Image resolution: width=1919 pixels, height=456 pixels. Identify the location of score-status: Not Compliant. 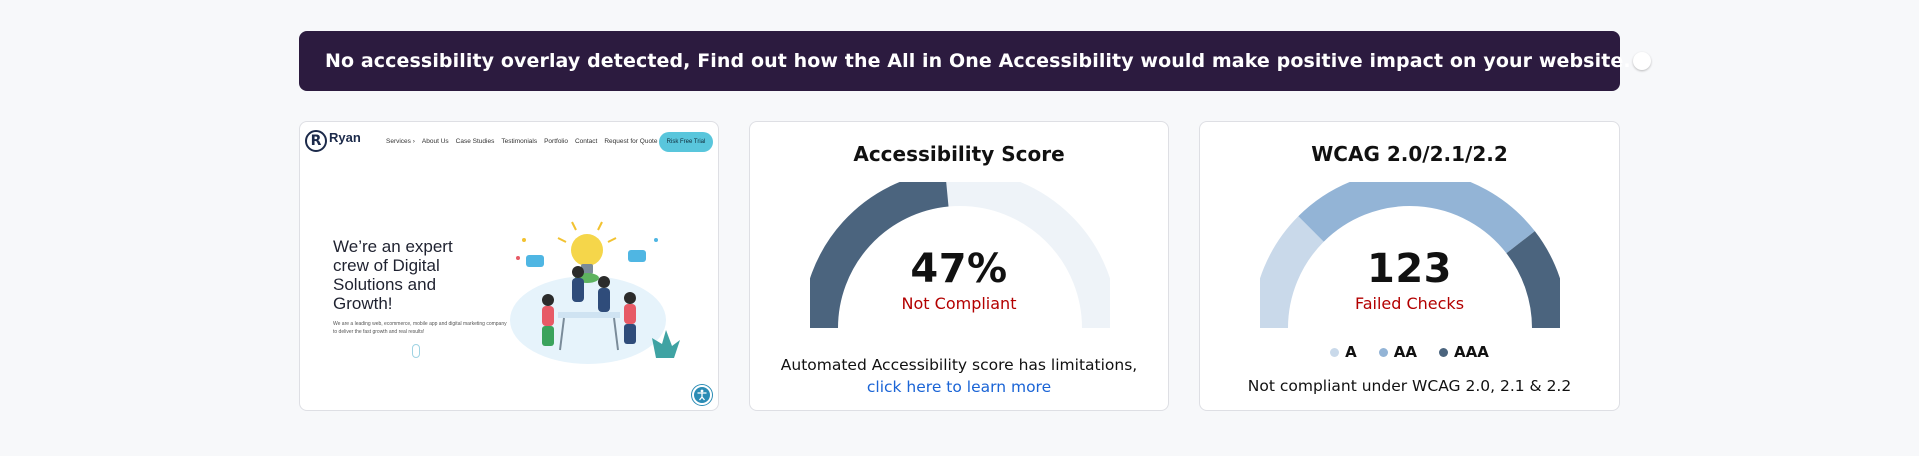
(959, 303).